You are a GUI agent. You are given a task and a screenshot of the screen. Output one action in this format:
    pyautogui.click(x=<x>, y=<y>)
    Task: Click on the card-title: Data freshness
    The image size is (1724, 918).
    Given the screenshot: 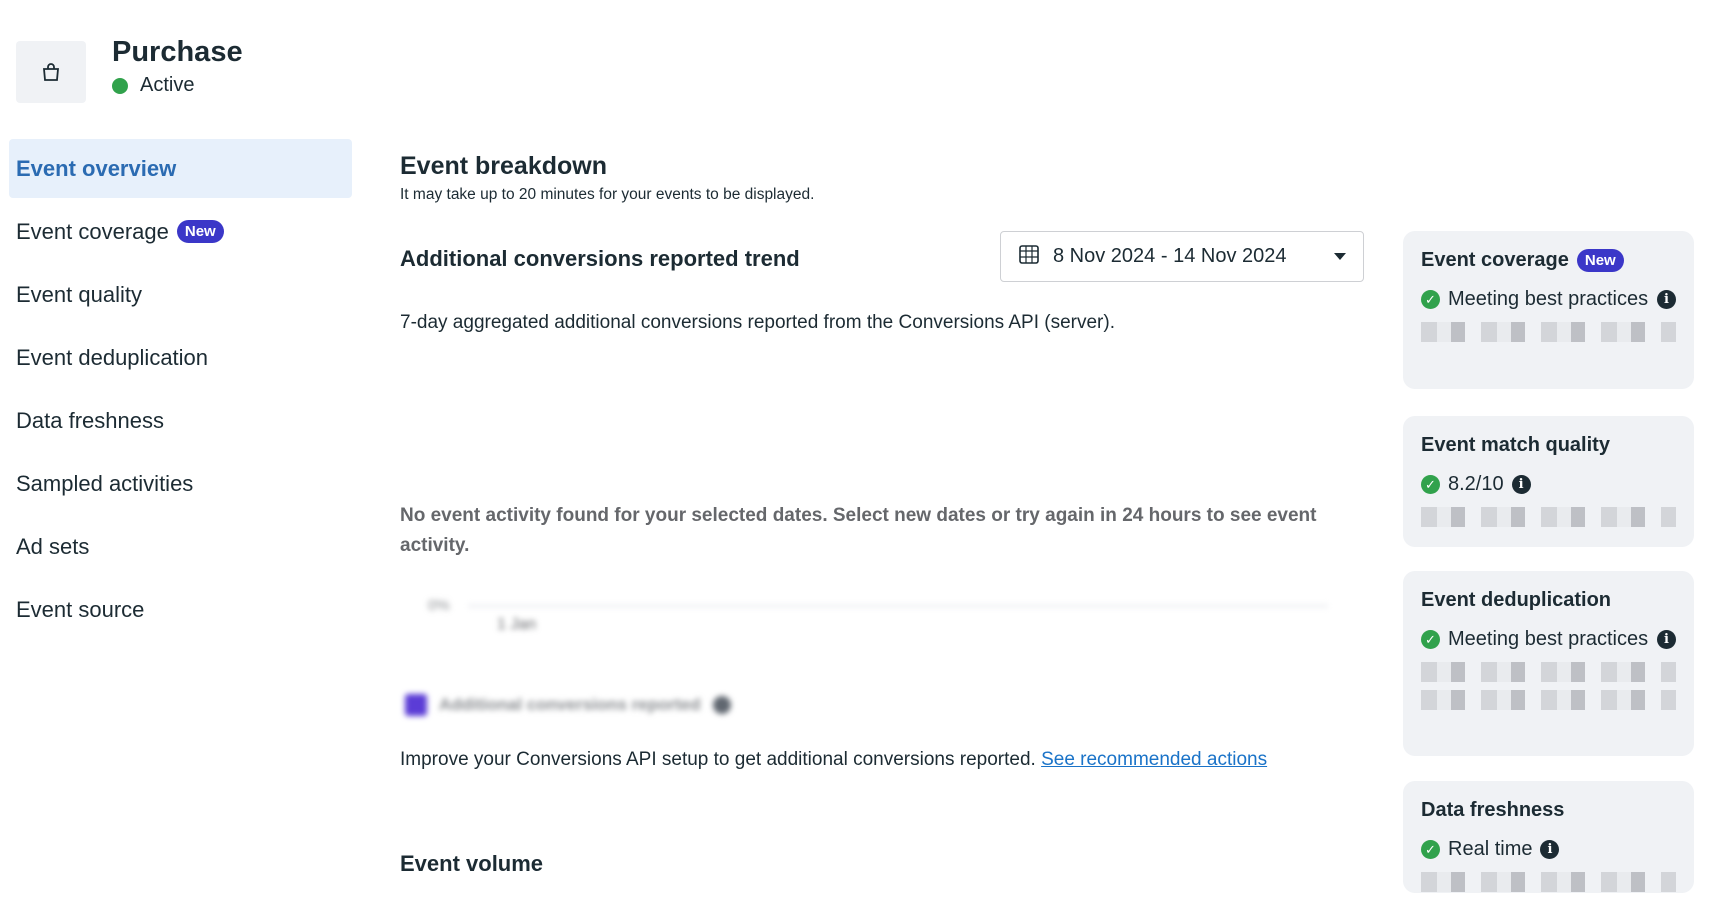 What is the action you would take?
    pyautogui.click(x=1548, y=810)
    